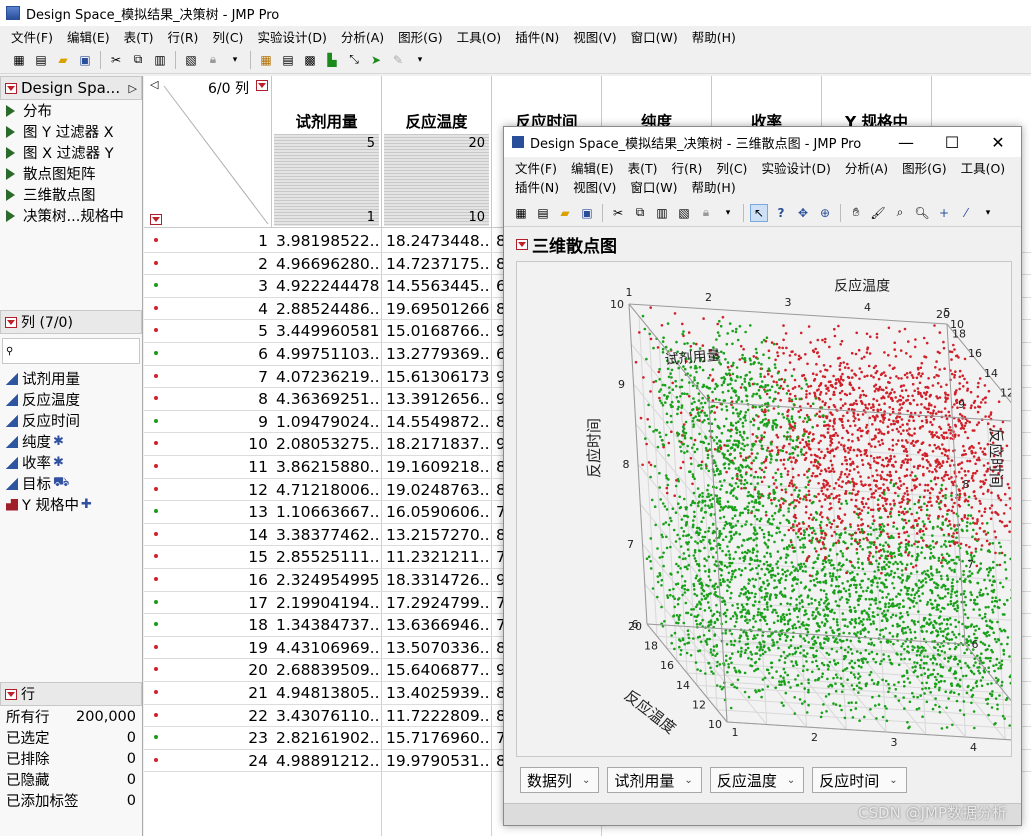  What do you see at coordinates (206, 241) in the screenshot?
I see `row-number: 1` at bounding box center [206, 241].